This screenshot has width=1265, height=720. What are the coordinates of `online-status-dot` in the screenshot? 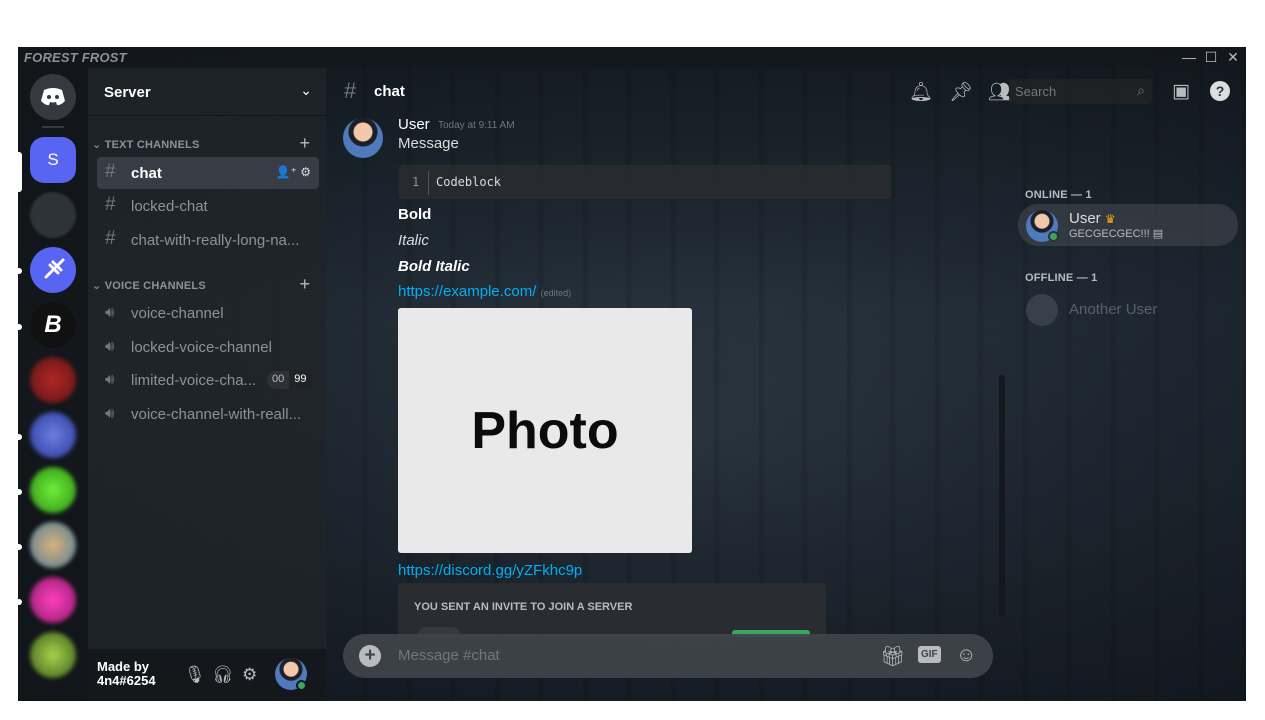 It's located at (301, 685).